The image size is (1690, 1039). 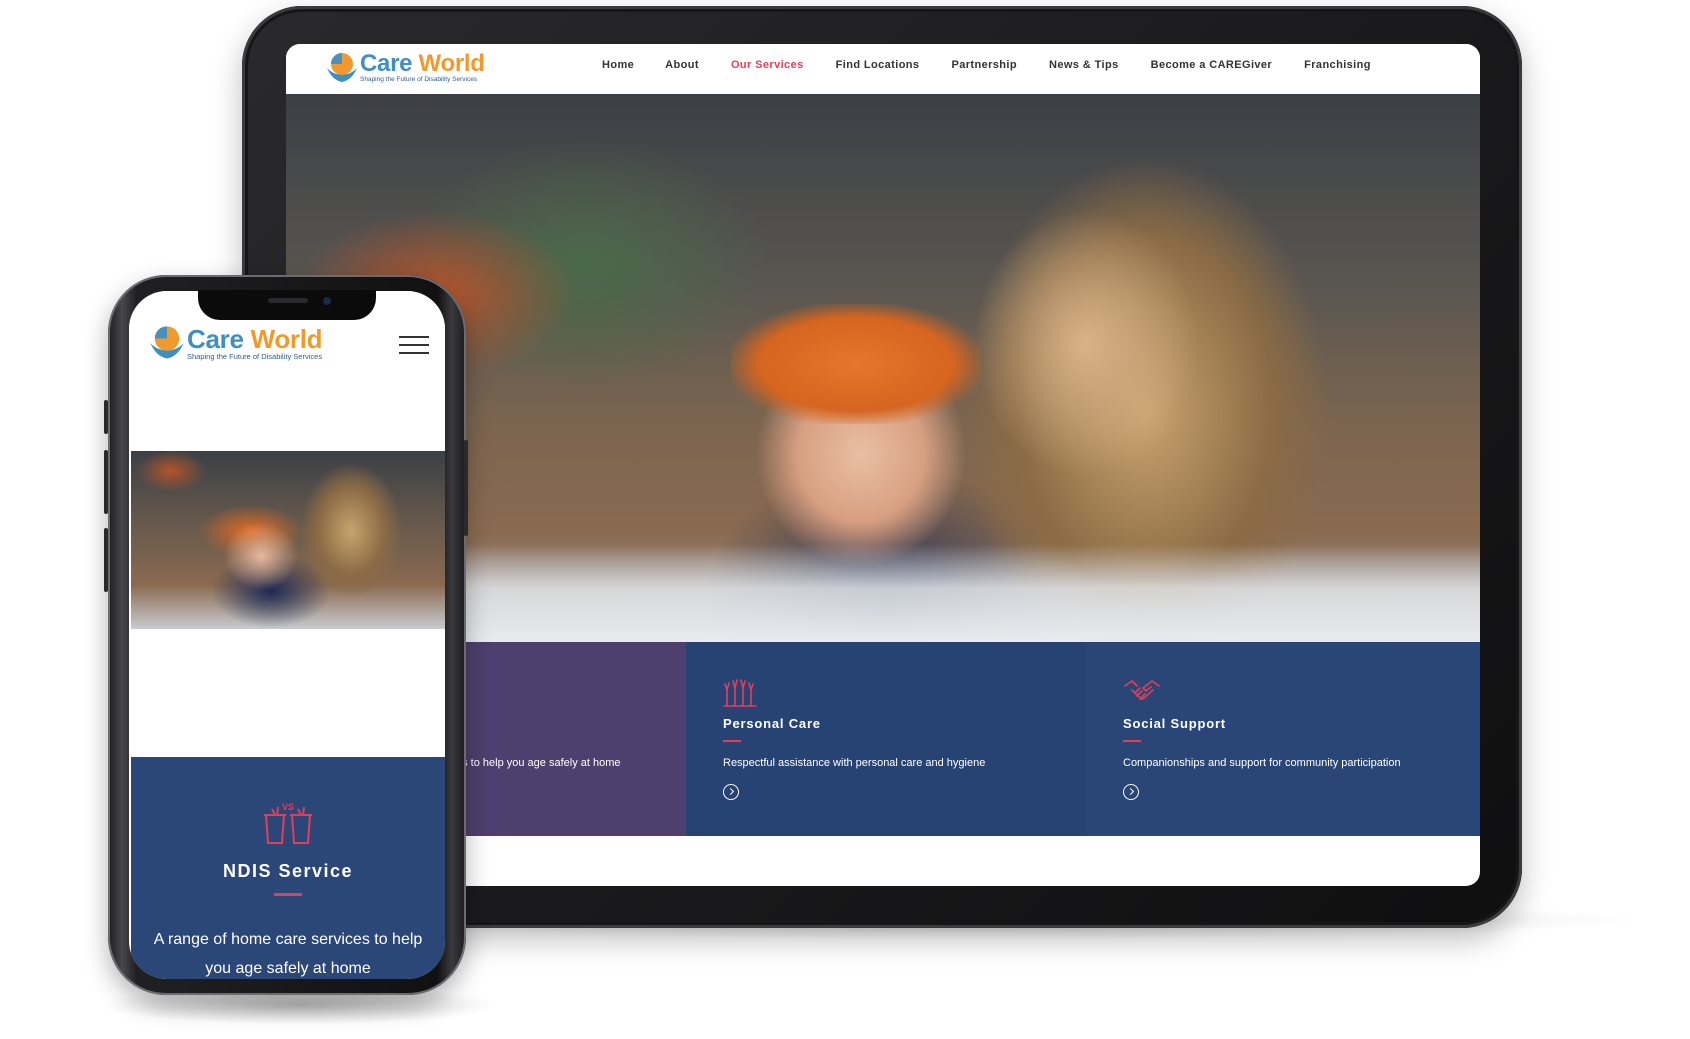 I want to click on raised-hands-icon, so click(x=740, y=693).